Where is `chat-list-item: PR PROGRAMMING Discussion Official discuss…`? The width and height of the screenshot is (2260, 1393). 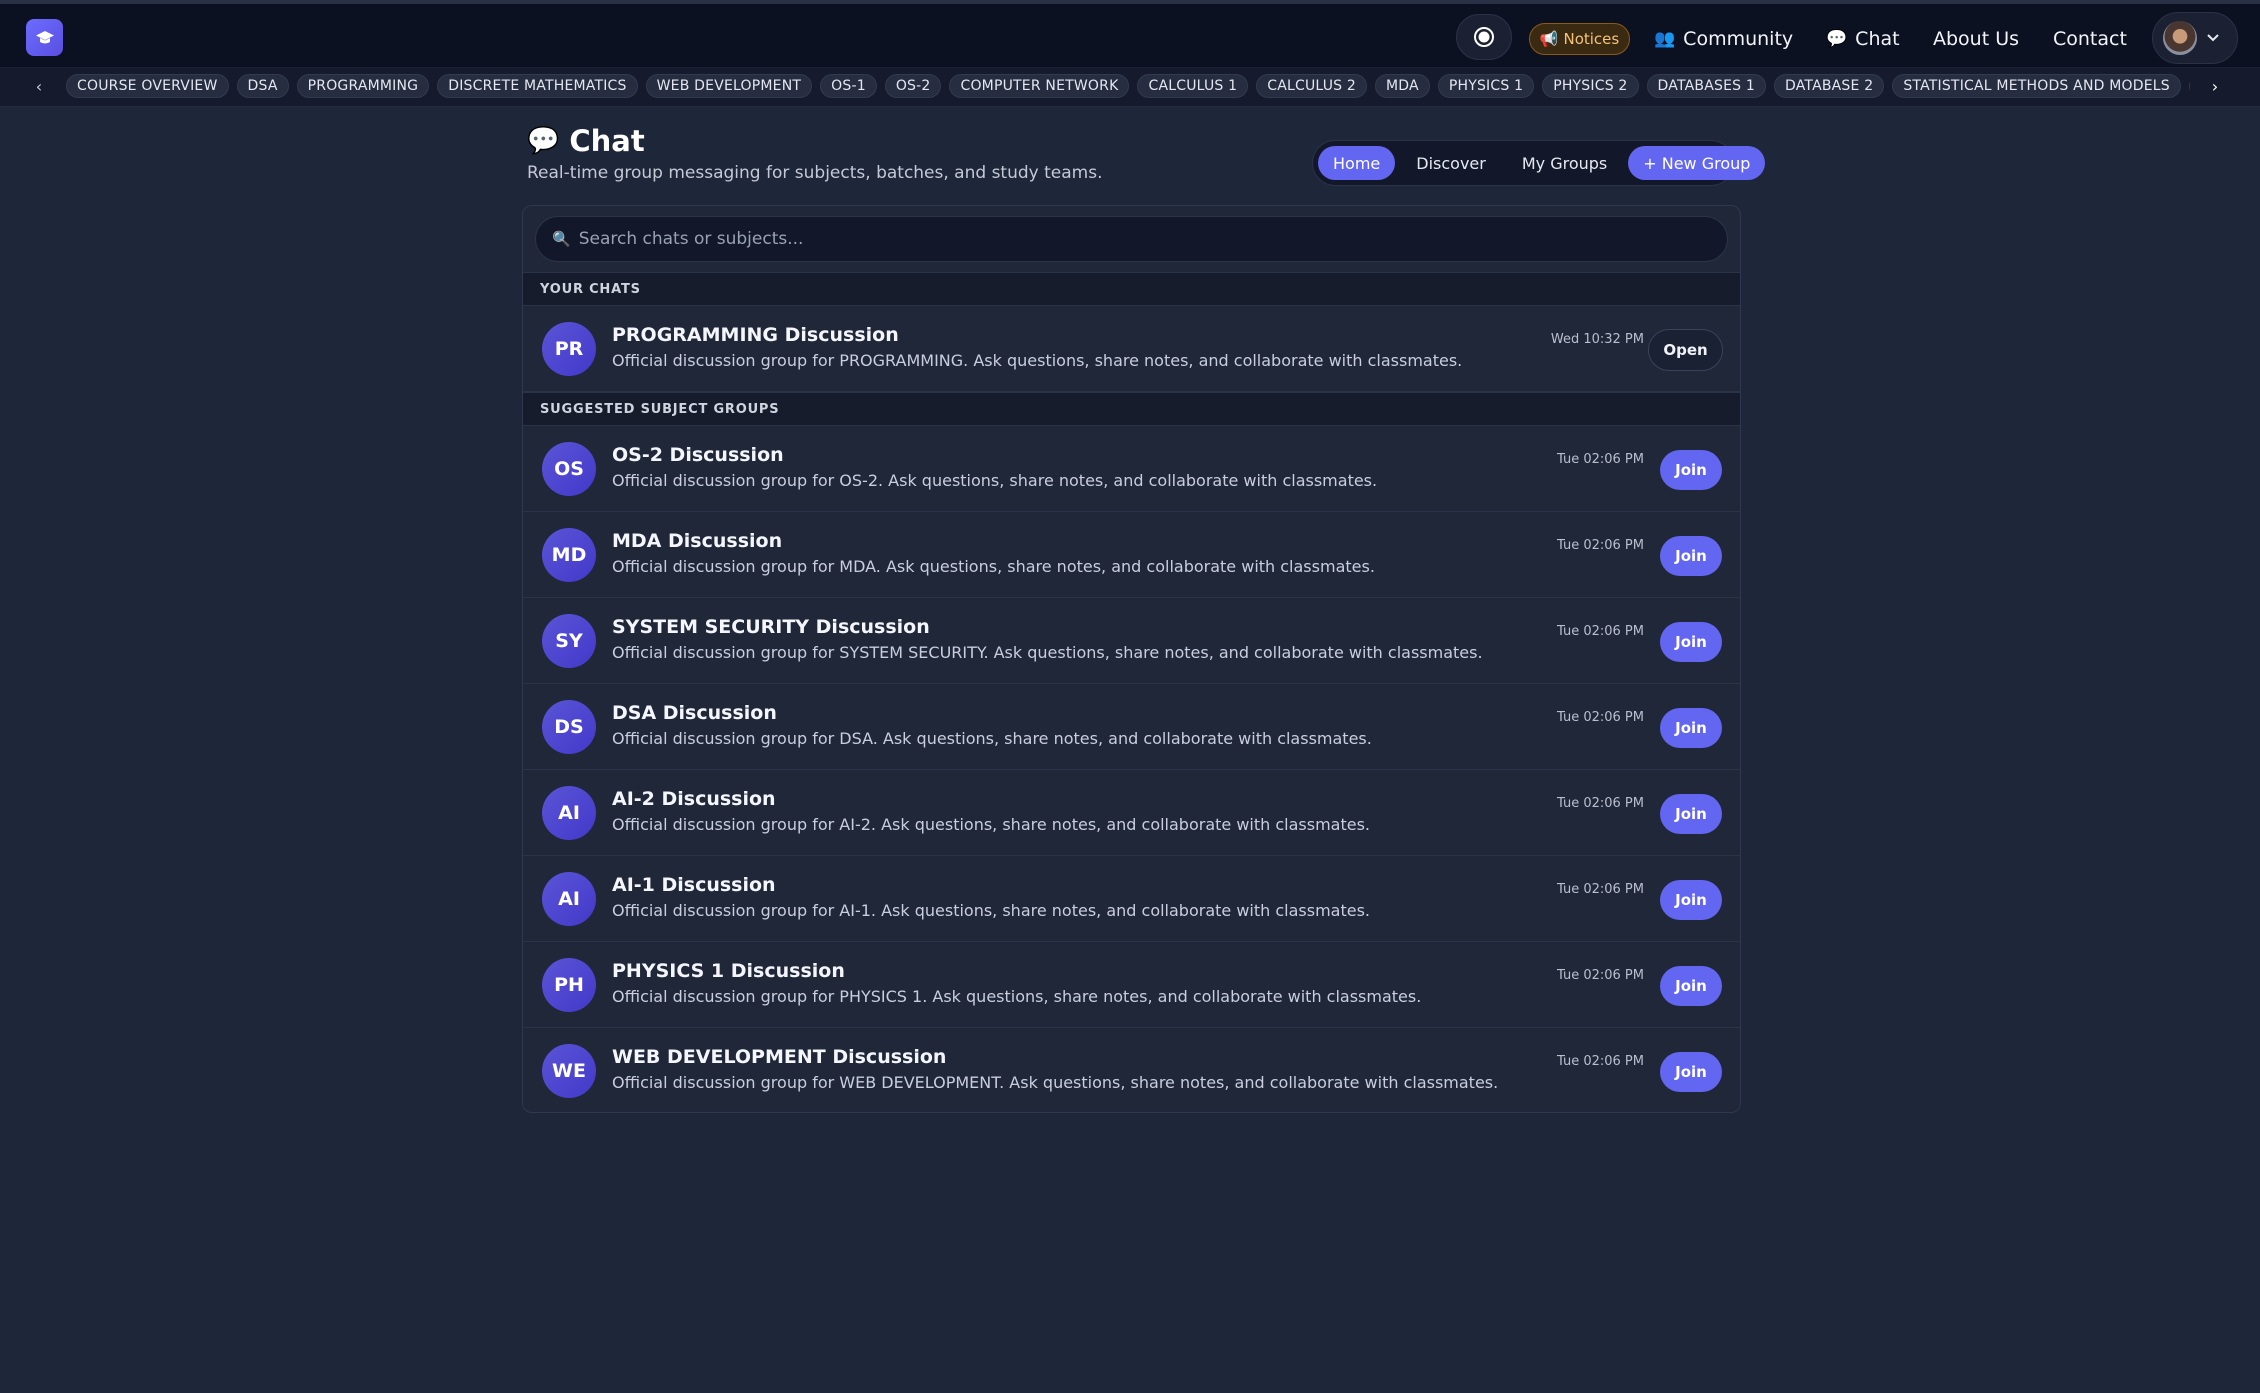 chat-list-item: PR PROGRAMMING Discussion Official discuss… is located at coordinates (1131, 349).